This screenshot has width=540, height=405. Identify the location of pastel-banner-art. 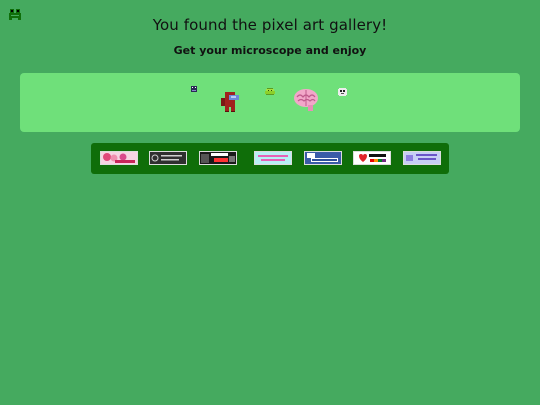
(273, 158).